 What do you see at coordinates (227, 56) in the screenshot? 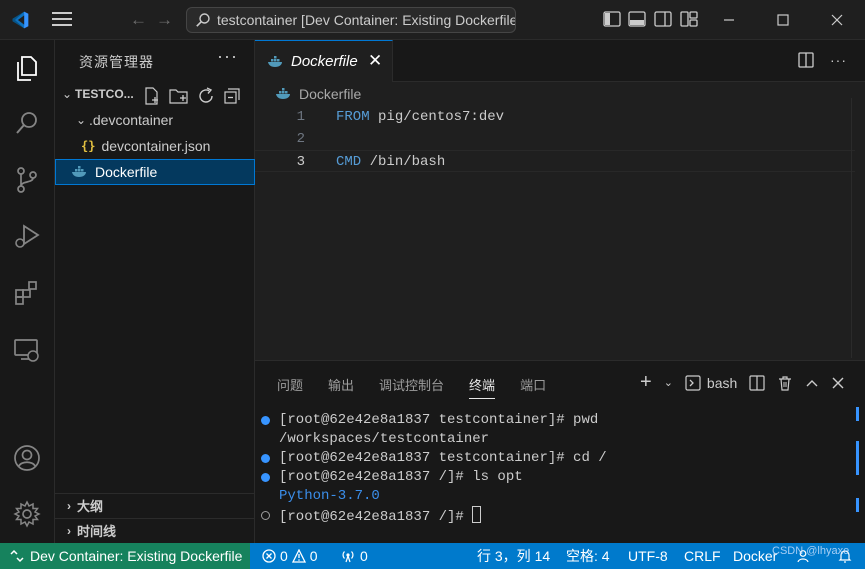
I see `sidebar-more-actions-button: ···` at bounding box center [227, 56].